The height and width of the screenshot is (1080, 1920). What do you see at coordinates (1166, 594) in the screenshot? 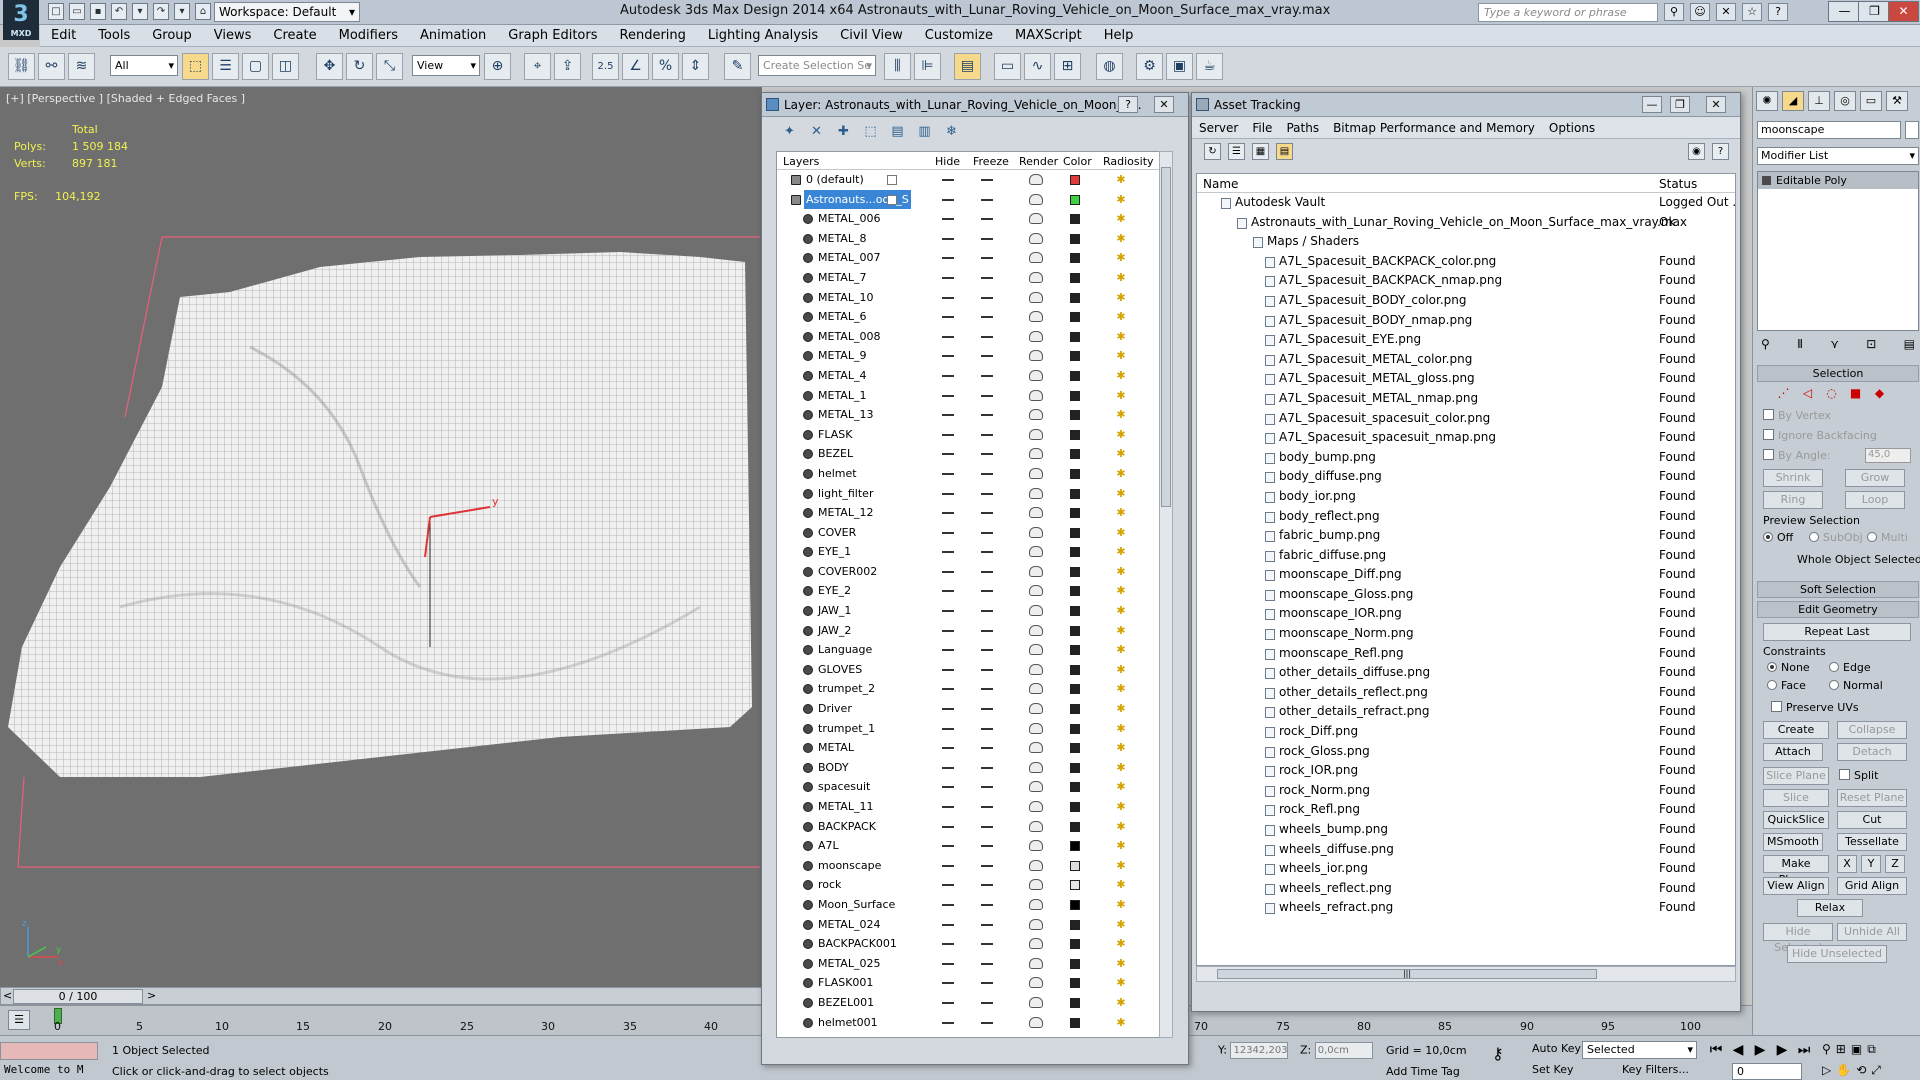
I see `layer-scrollbar` at bounding box center [1166, 594].